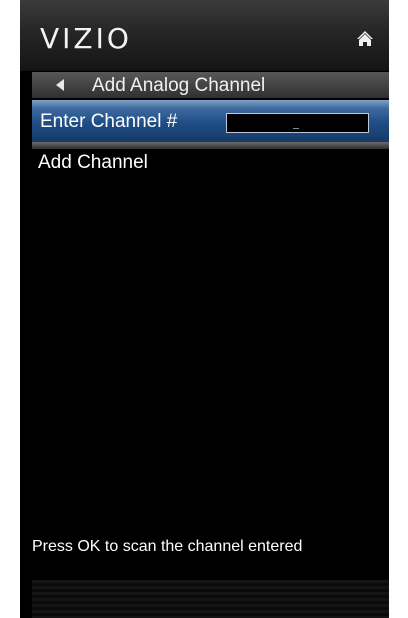 This screenshot has height=618, width=408. Describe the element at coordinates (109, 121) in the screenshot. I see `enter-channel-label: Enter Channel #` at that location.